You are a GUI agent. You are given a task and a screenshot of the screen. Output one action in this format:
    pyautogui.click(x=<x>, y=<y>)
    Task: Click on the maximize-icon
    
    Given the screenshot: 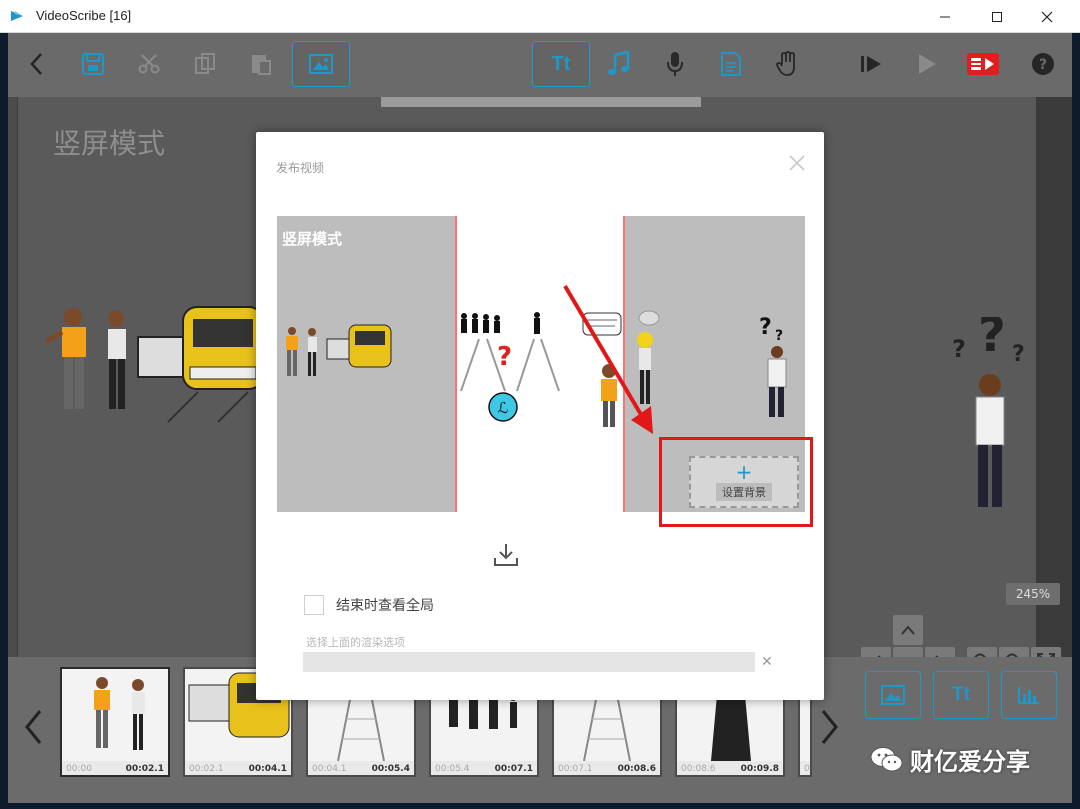 What is the action you would take?
    pyautogui.click(x=997, y=16)
    